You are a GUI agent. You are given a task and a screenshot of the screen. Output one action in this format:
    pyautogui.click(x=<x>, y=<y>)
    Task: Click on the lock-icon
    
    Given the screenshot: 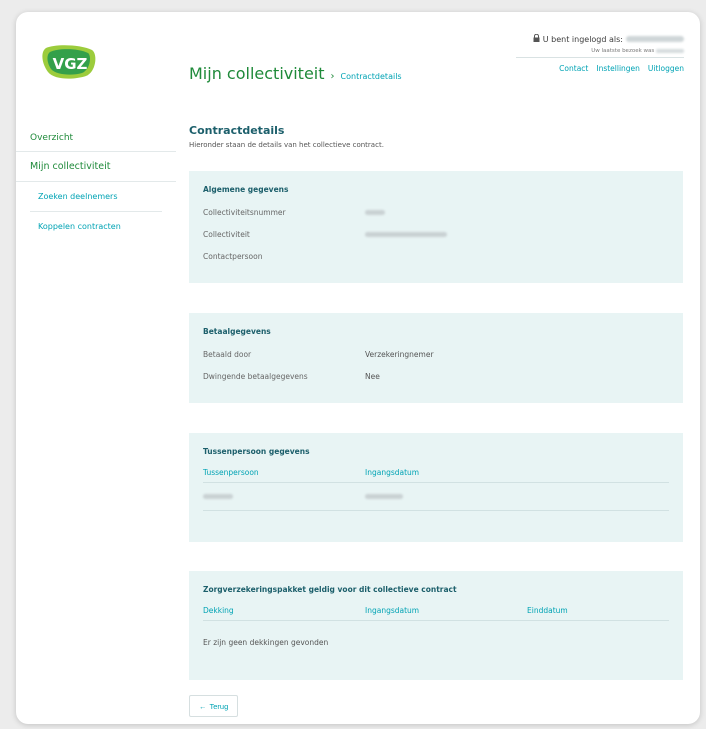 What is the action you would take?
    pyautogui.click(x=536, y=38)
    